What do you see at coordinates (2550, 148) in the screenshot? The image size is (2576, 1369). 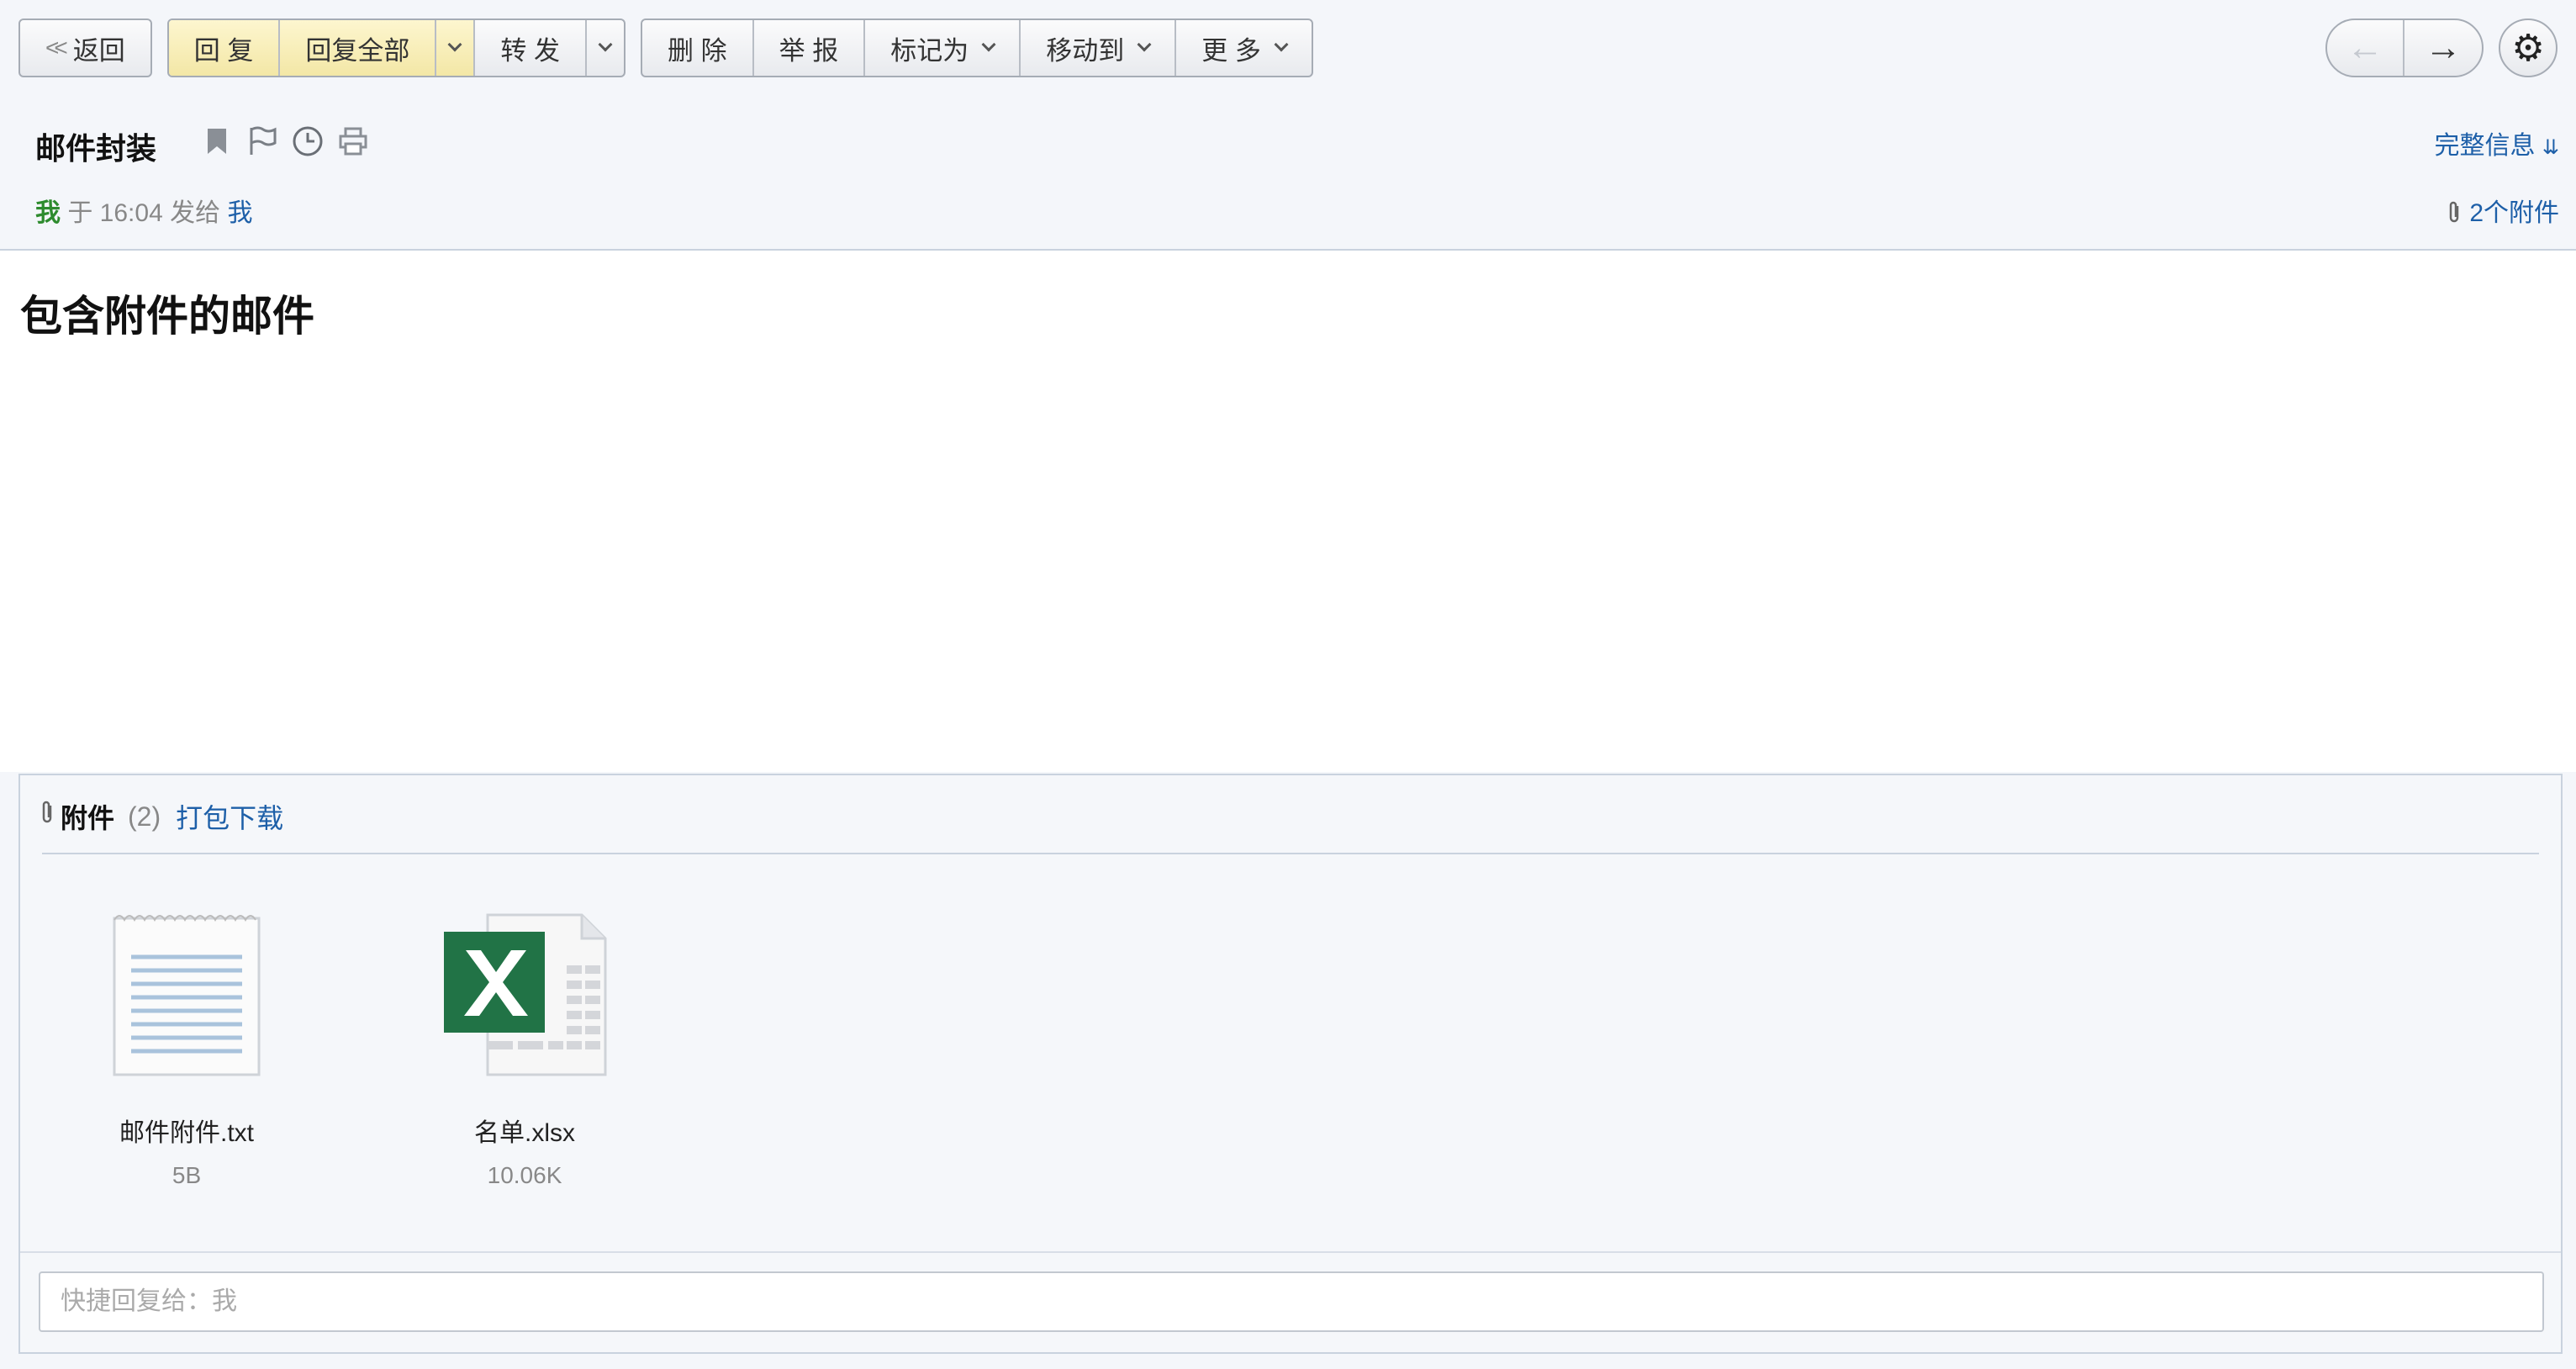 I see `double-chevron-down-icon: ⇊` at bounding box center [2550, 148].